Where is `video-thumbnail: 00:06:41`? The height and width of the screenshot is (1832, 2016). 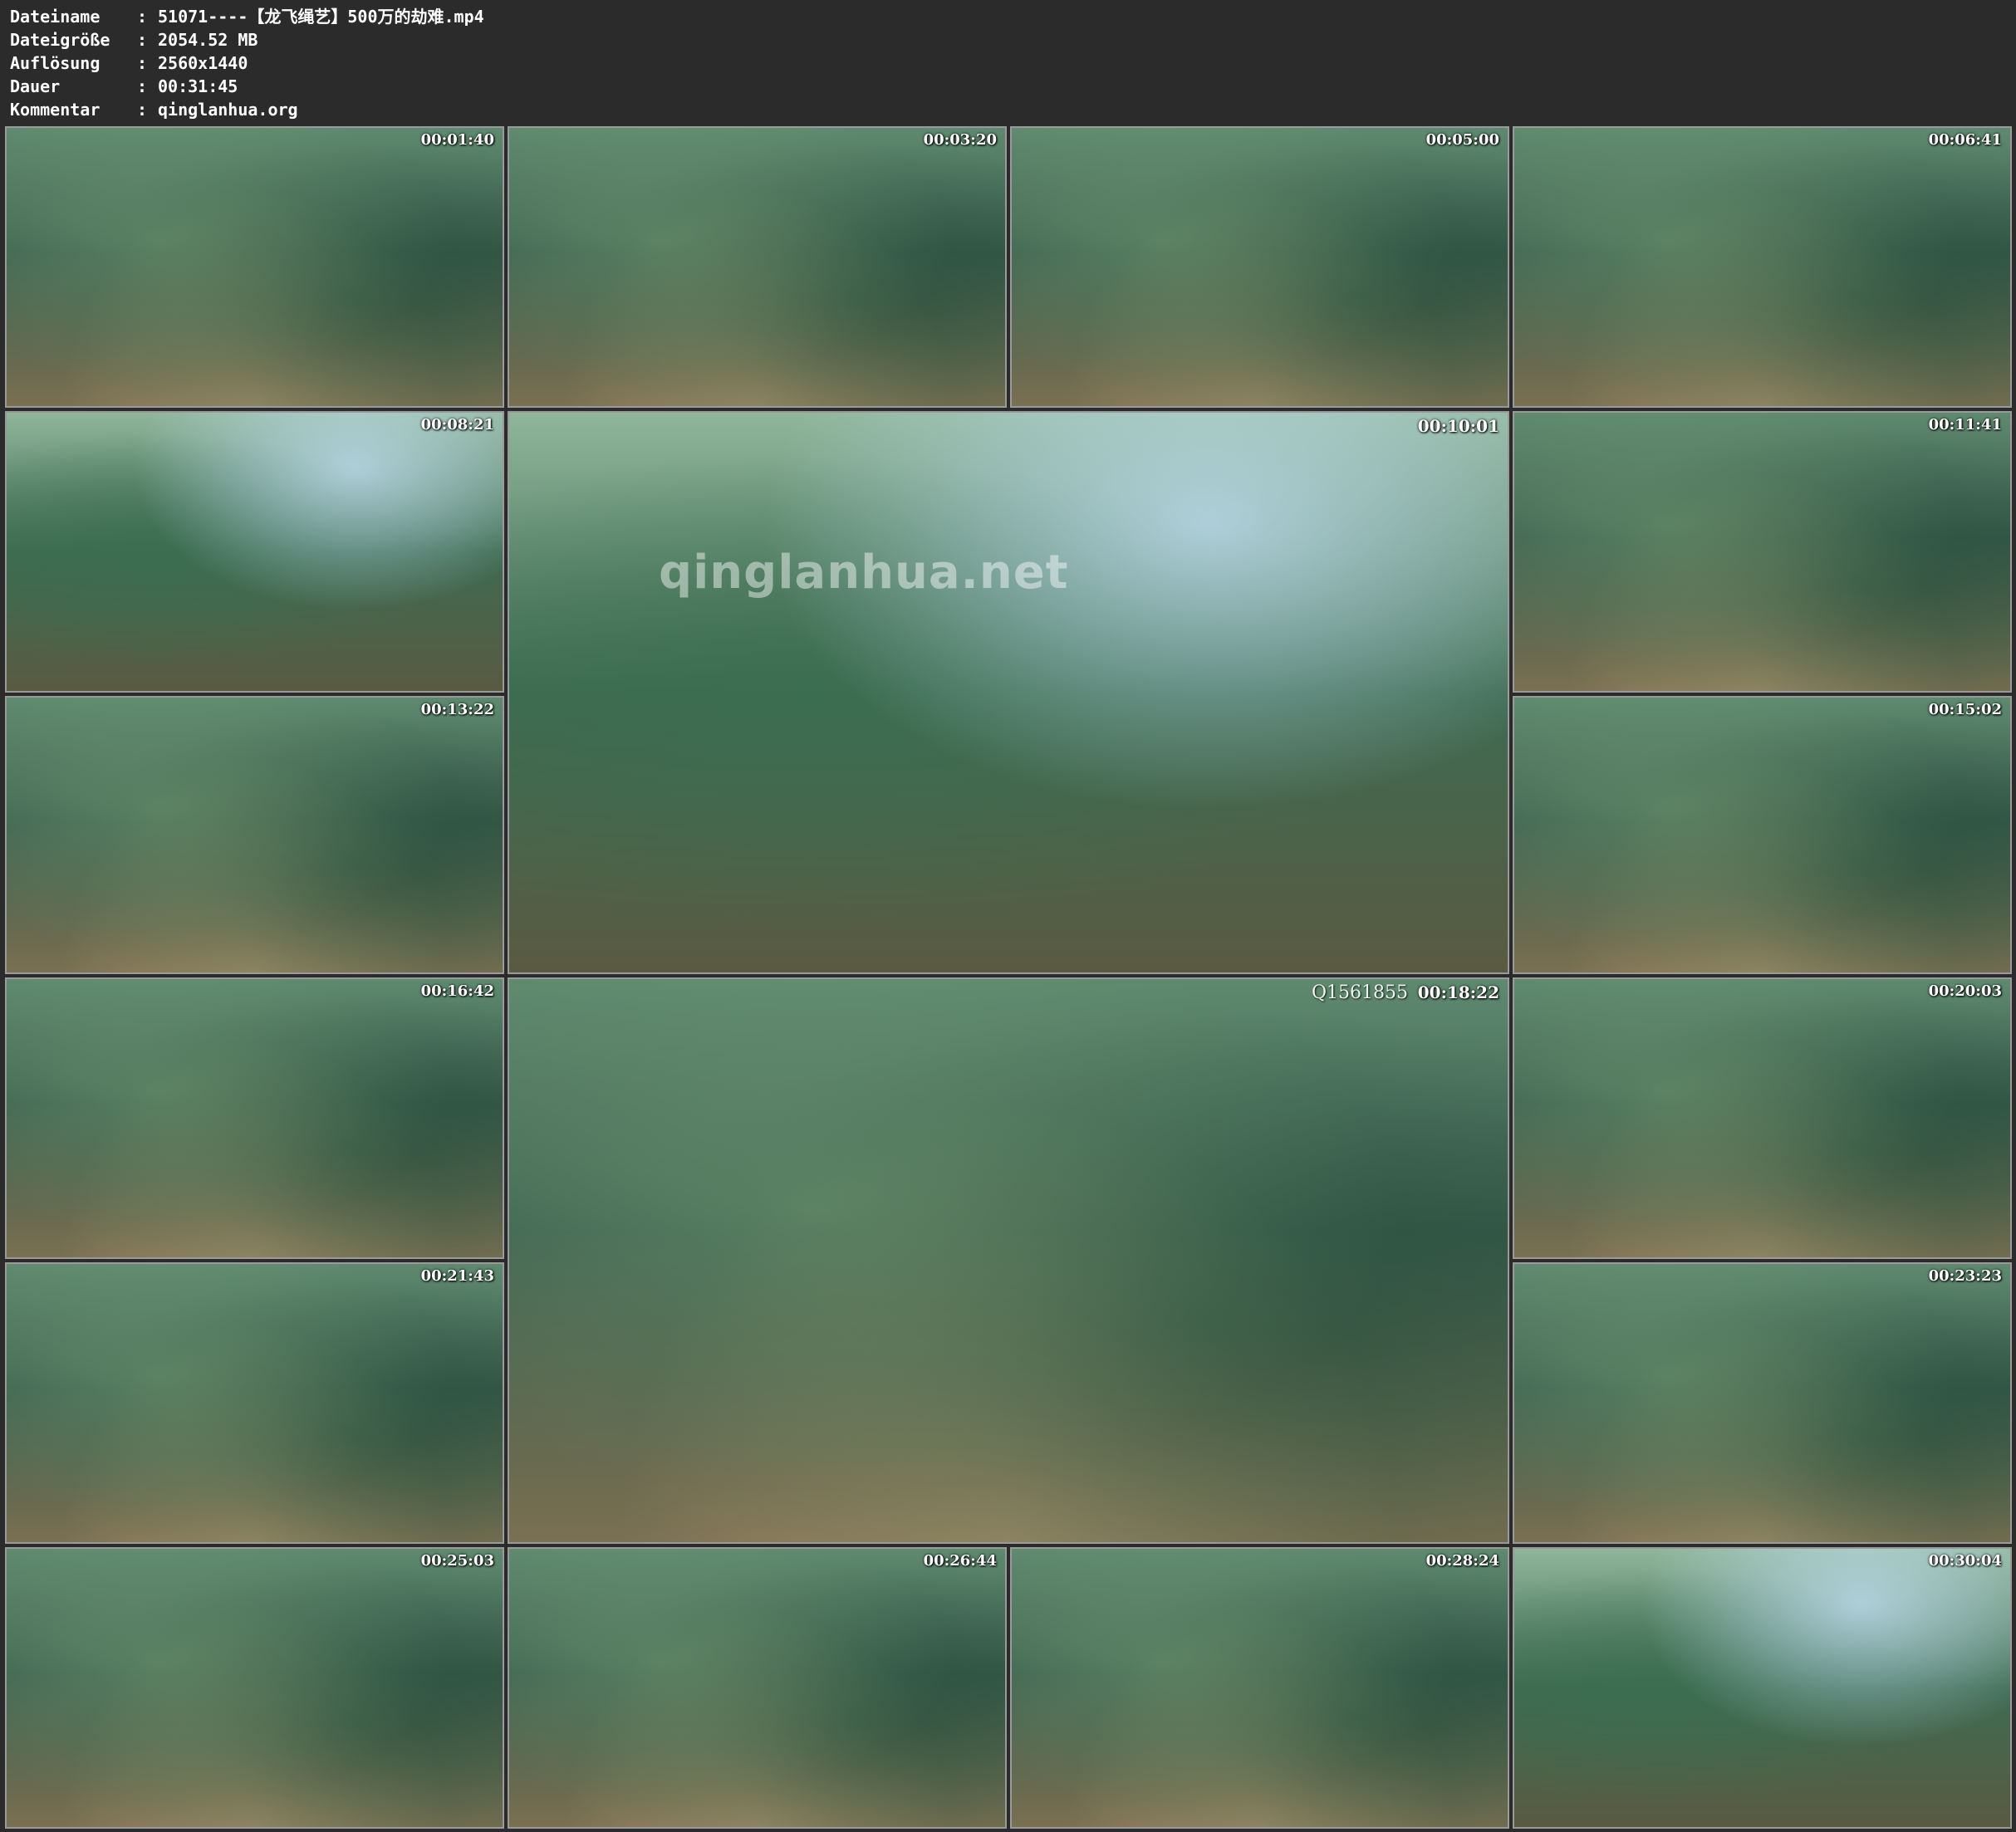
video-thumbnail: 00:06:41 is located at coordinates (1762, 267).